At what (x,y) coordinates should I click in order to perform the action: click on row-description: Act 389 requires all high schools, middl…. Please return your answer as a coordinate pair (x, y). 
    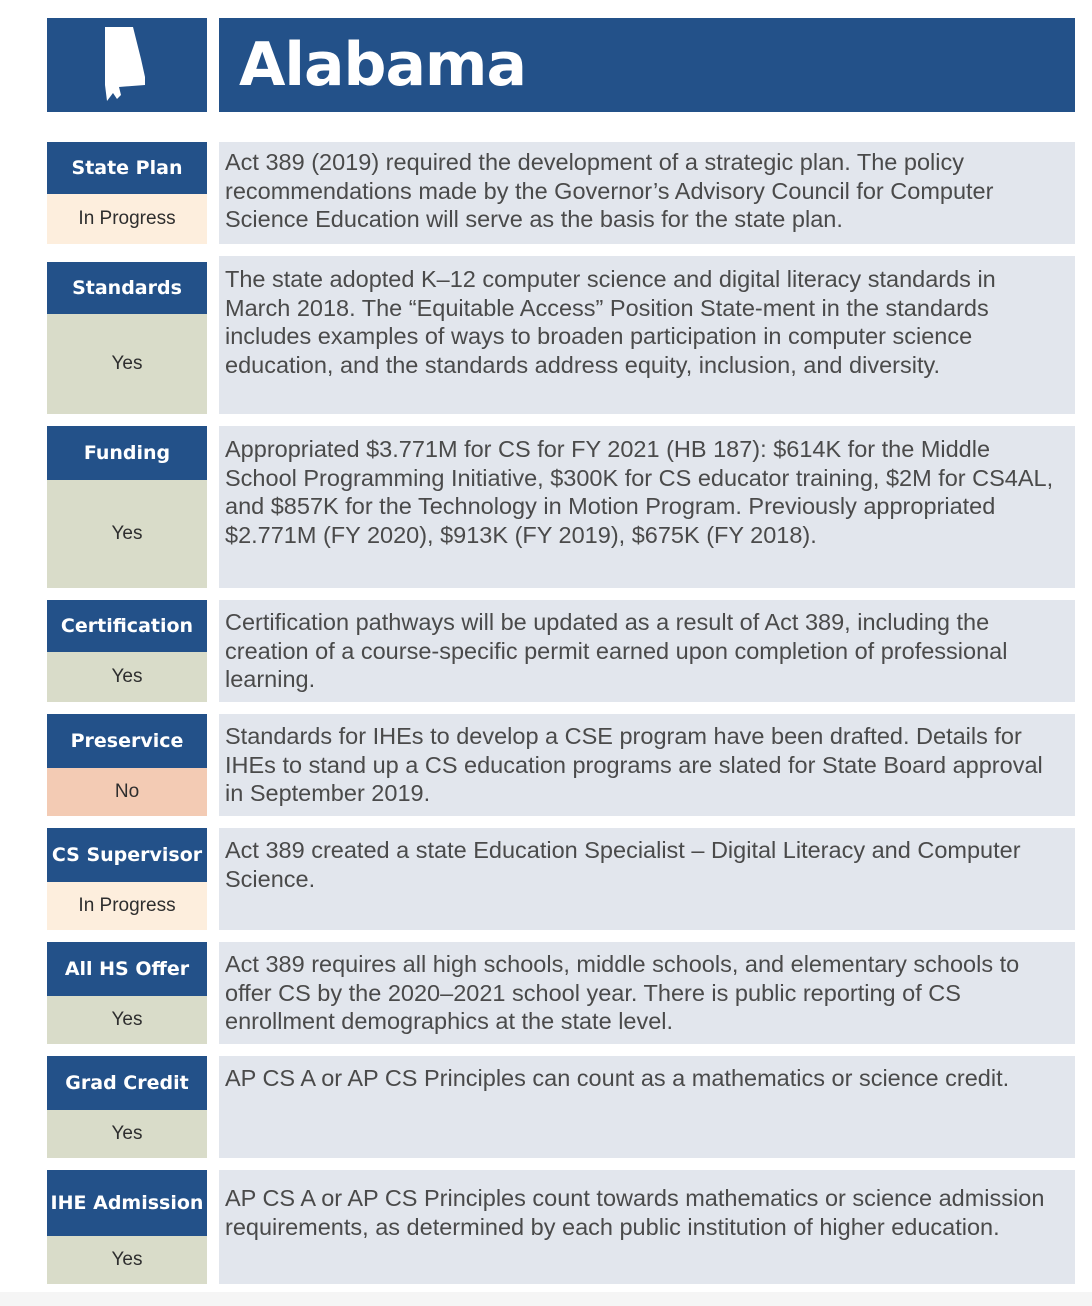
    Looking at the image, I should click on (622, 993).